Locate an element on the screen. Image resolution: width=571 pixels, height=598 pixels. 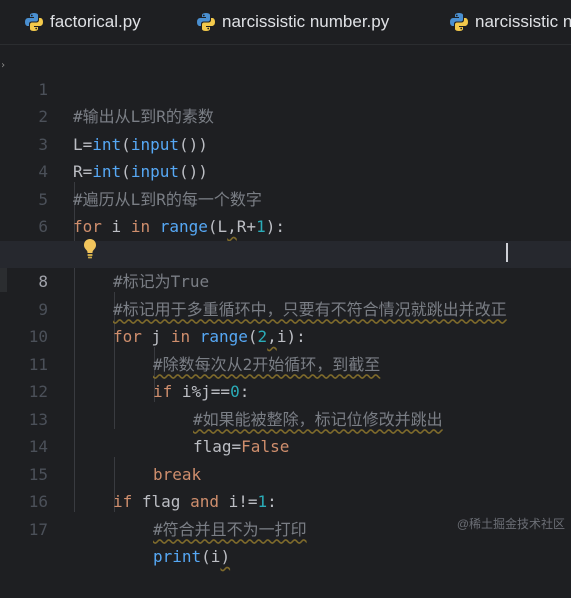
code-line: 14 break is located at coordinates (285, 445).